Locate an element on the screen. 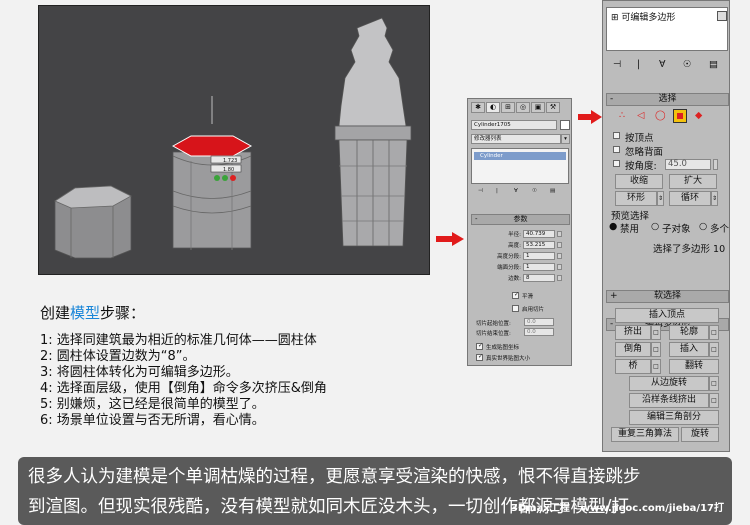 The height and width of the screenshot is (525, 750). polygon-icon is located at coordinates (680, 116).